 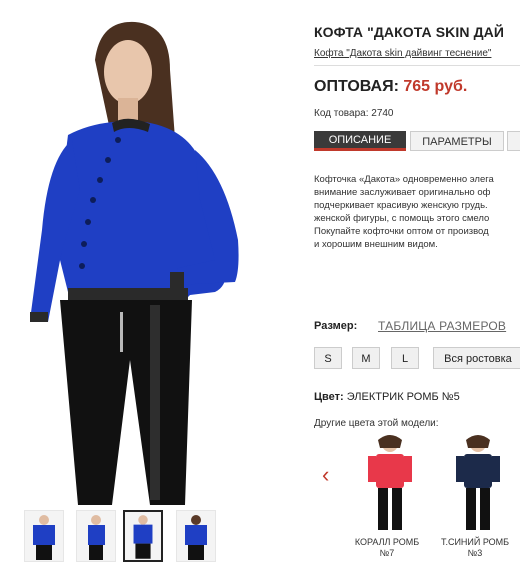 I want to click on tab-parameters: ПАРАМЕТРЫ, so click(x=457, y=141).